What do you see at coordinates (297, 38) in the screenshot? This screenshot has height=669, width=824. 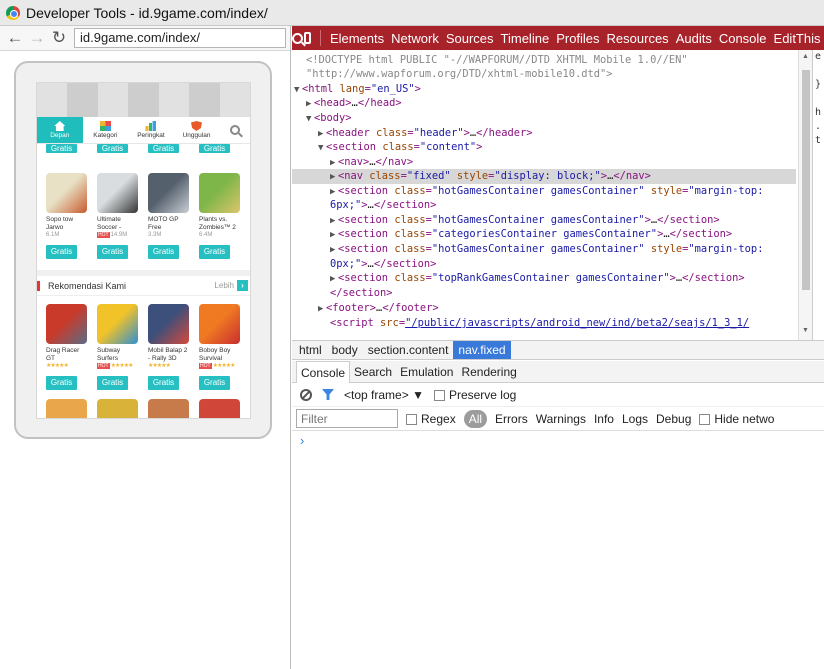 I see `inspect-button` at bounding box center [297, 38].